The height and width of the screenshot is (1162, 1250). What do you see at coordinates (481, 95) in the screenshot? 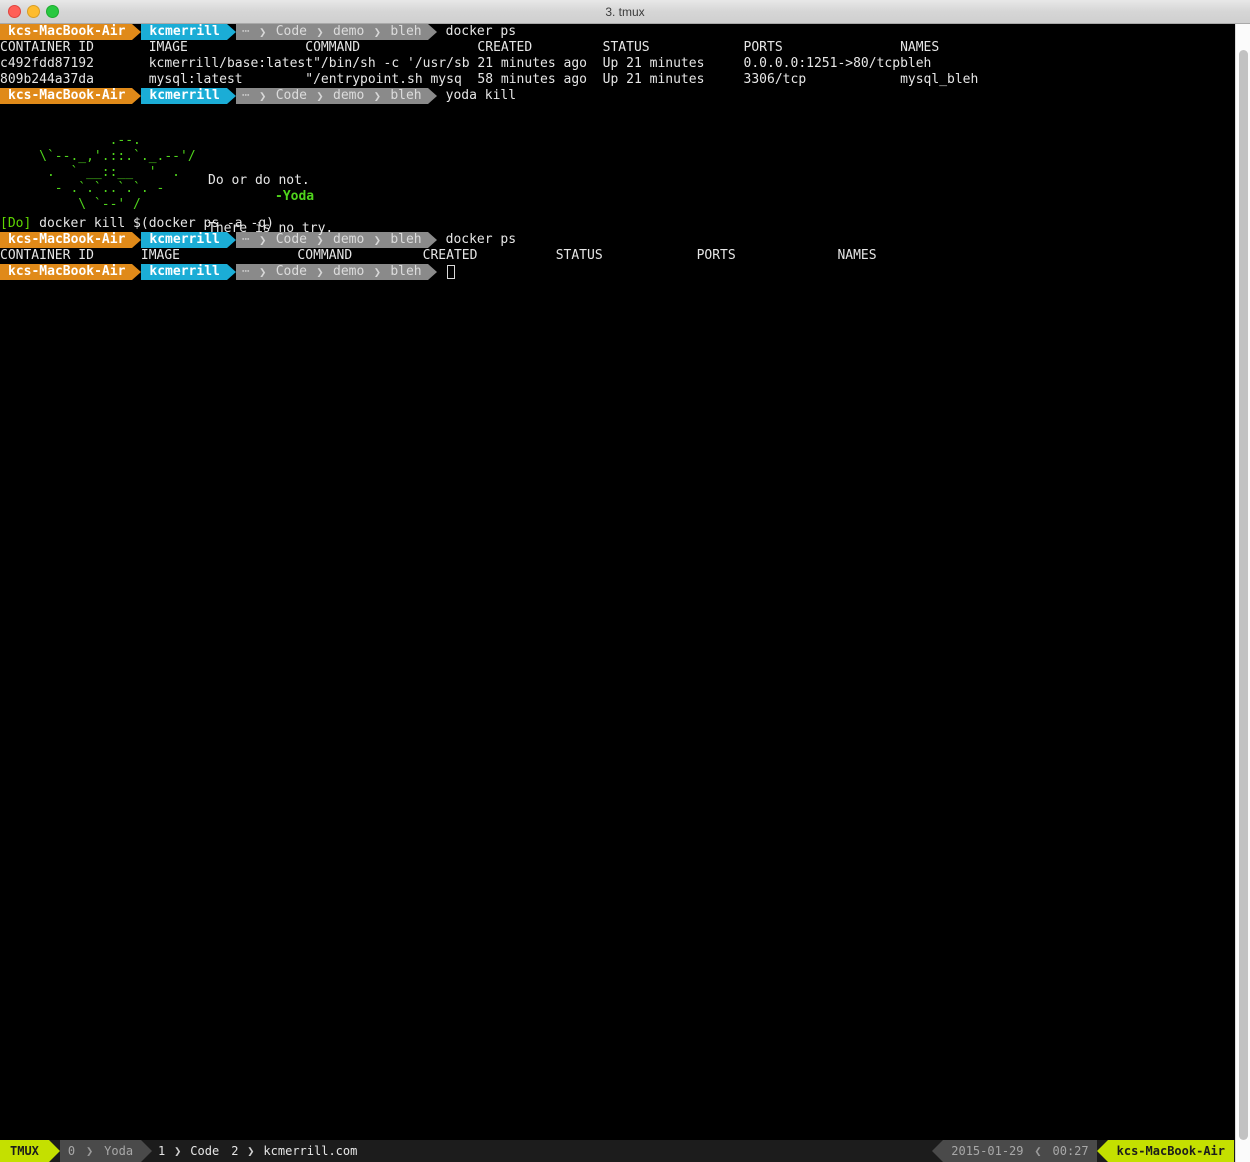
I see `command-text-2: yoda kill` at bounding box center [481, 95].